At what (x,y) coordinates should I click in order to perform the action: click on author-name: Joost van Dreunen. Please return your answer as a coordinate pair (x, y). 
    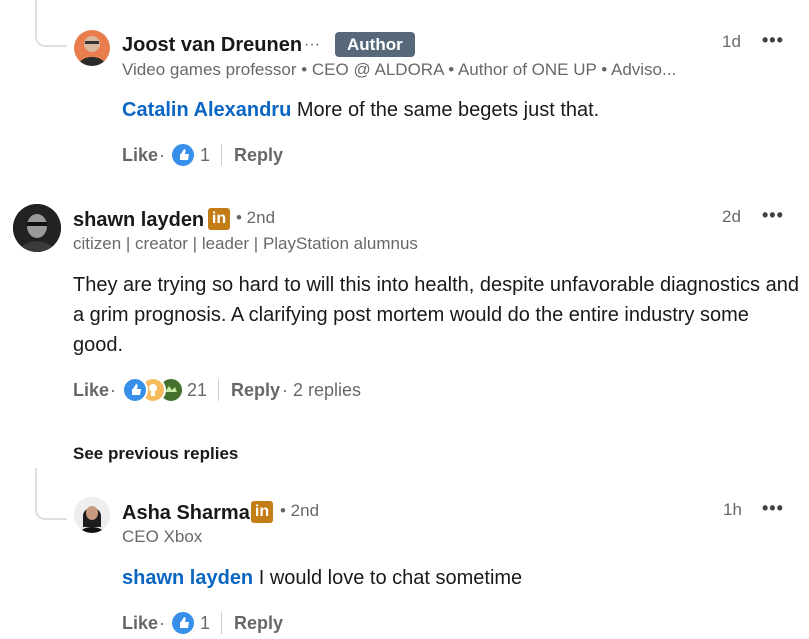
    Looking at the image, I should click on (212, 45).